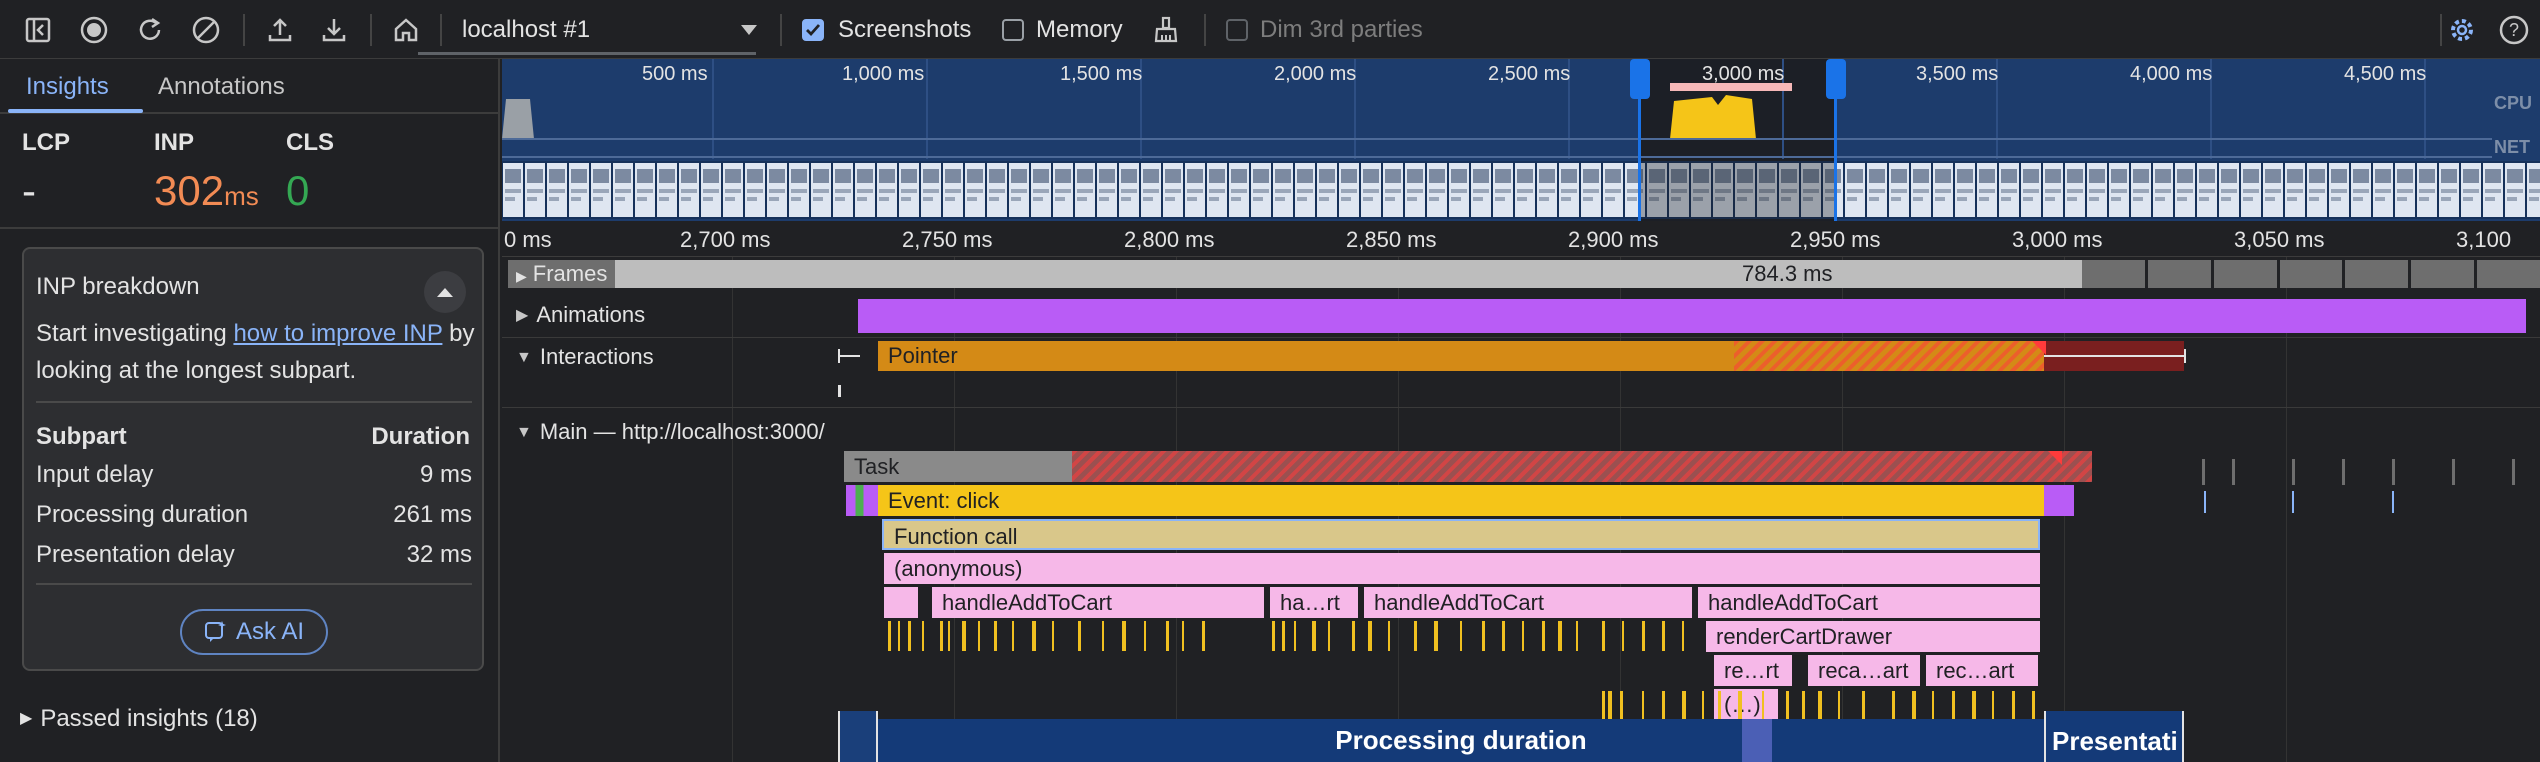  Describe the element at coordinates (215, 631) in the screenshot. I see `ai-sparkle-icon` at that location.